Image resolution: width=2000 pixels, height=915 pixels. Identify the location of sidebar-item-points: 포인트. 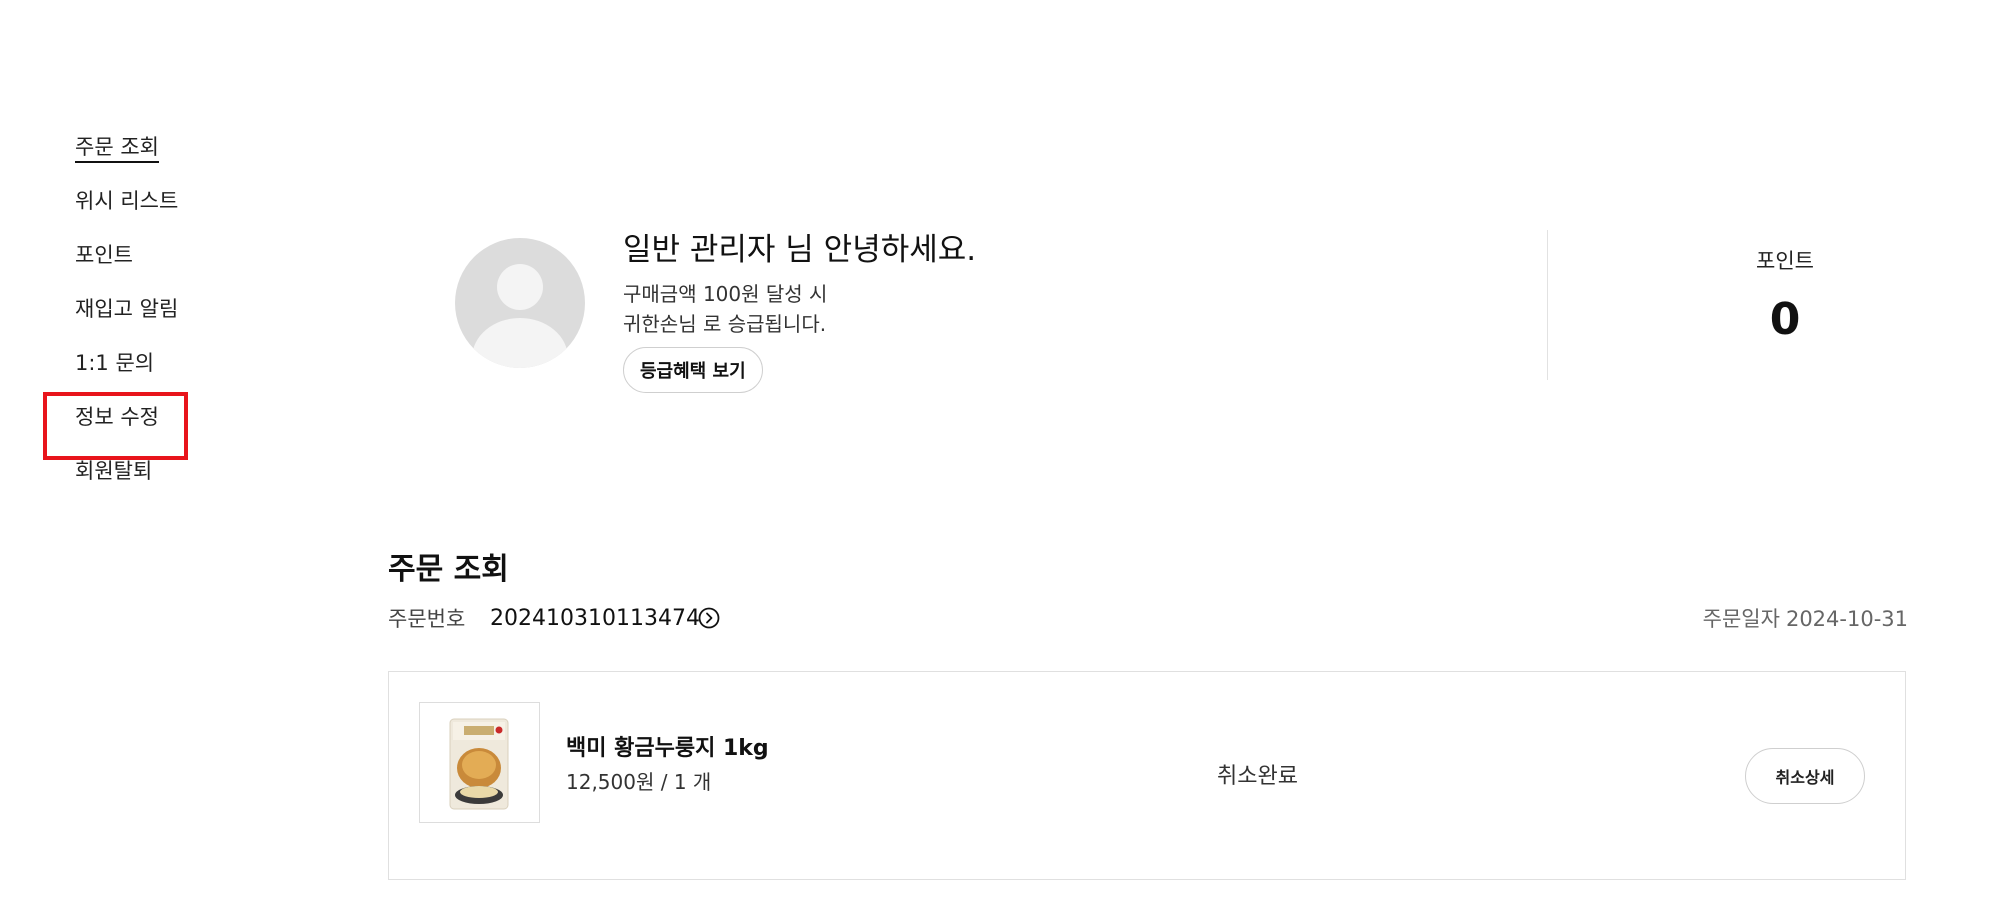
(155, 255).